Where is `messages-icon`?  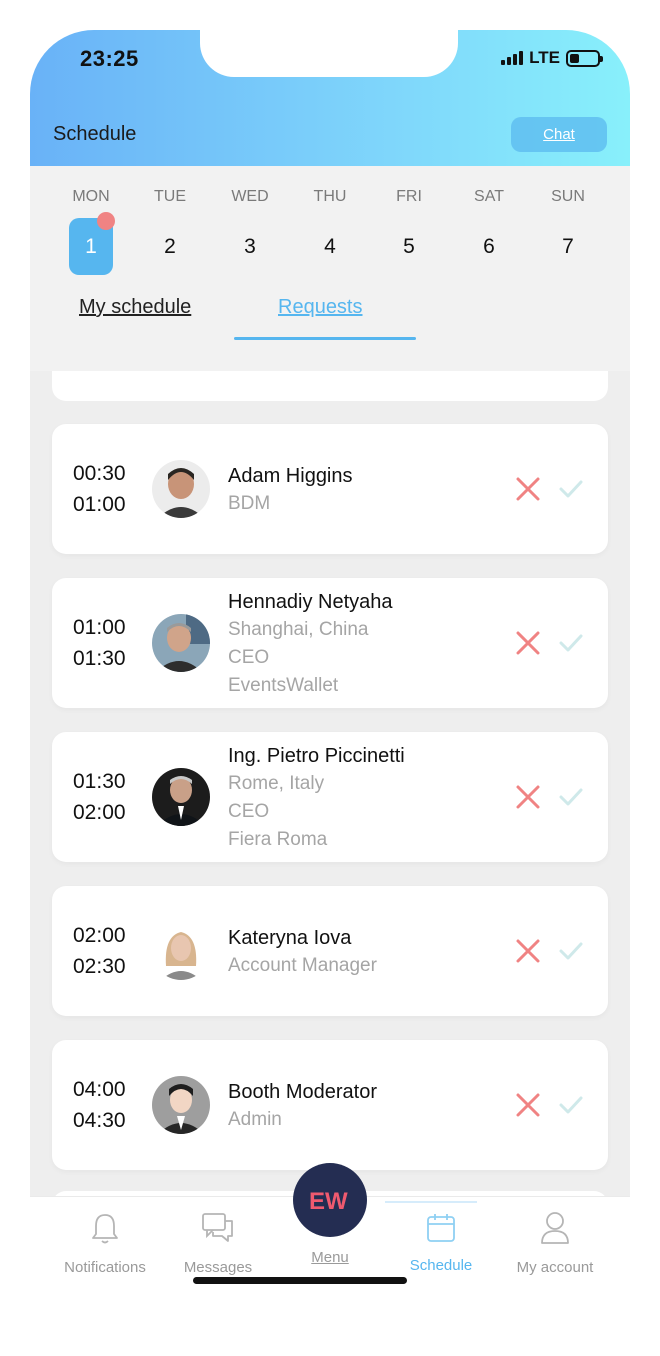 messages-icon is located at coordinates (217, 1227).